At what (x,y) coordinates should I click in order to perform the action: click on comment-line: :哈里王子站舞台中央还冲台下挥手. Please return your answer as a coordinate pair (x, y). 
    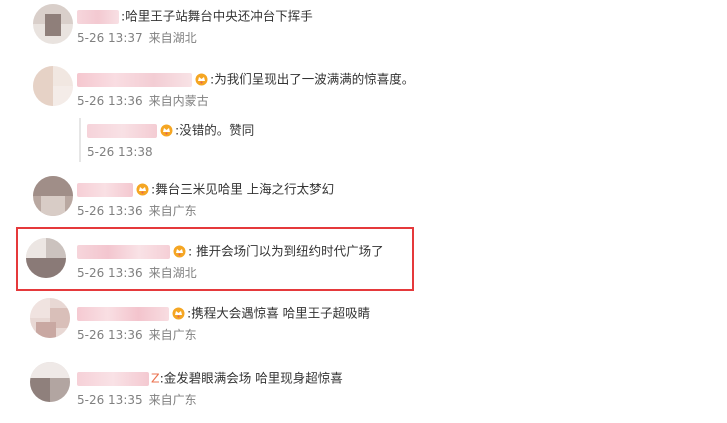
    Looking at the image, I should click on (195, 16).